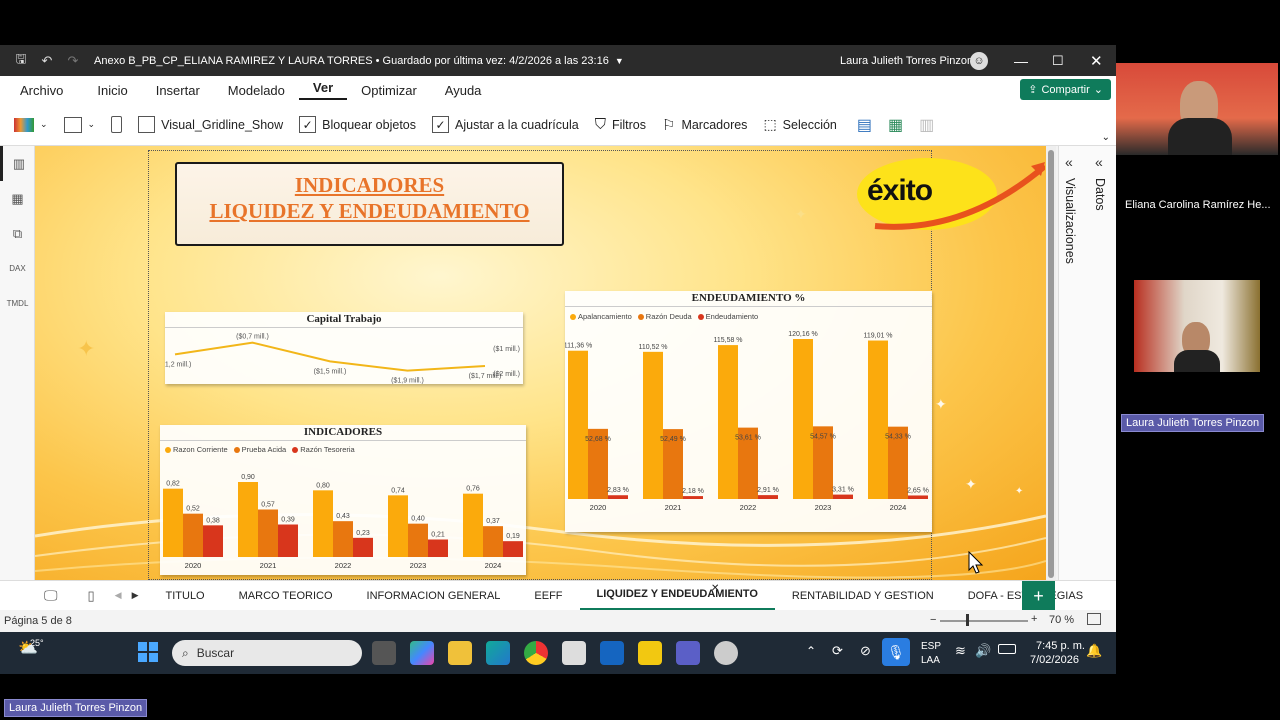  I want to click on visualizations-pane-label: Visualizaciones, so click(1070, 221).